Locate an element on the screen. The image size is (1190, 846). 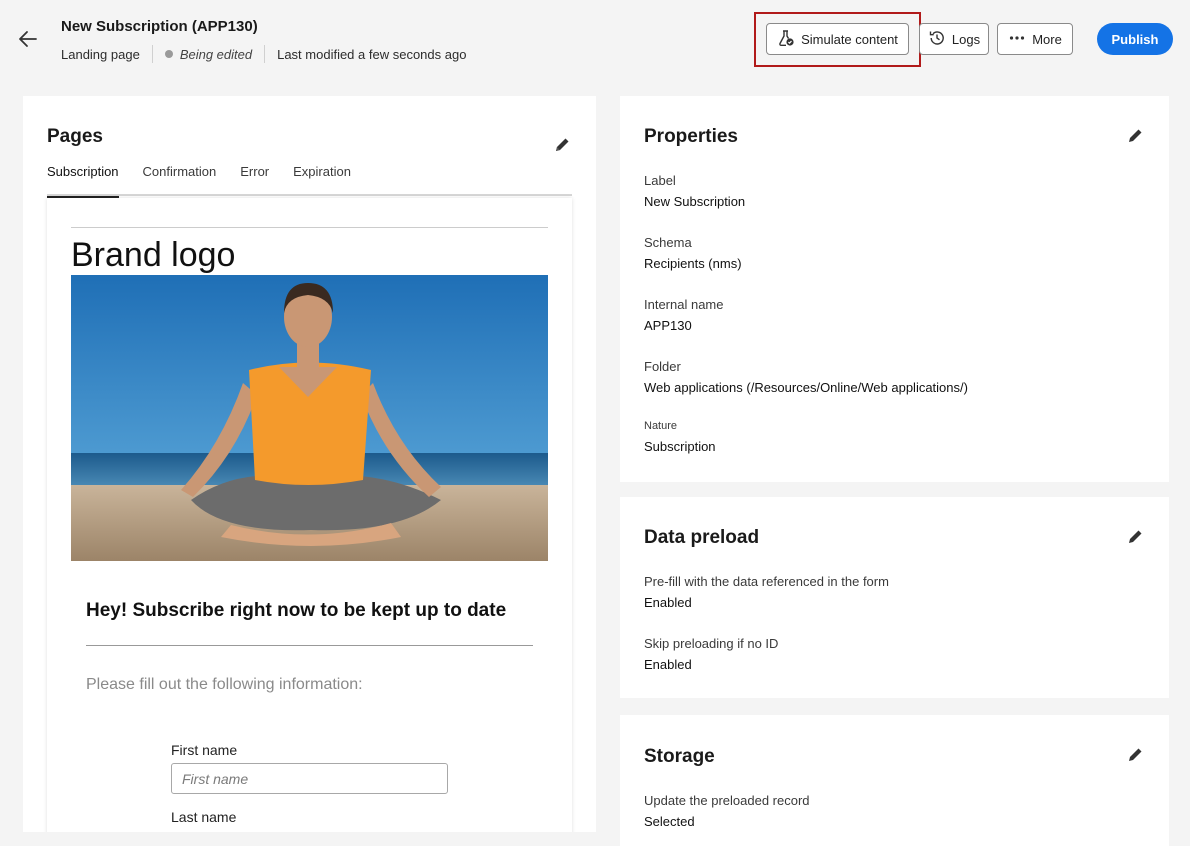
brand-logo: Brand logo is located at coordinates (153, 255).